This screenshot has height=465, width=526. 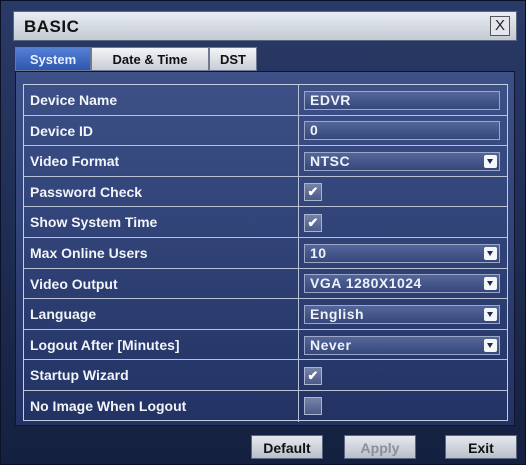 I want to click on startup-wizard-checkbox: ✔, so click(x=313, y=375).